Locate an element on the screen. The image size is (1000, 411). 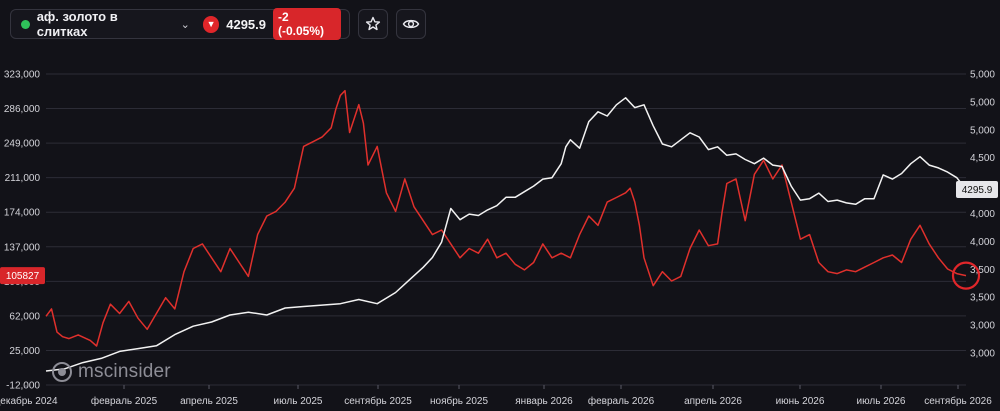
x-tick-label: июнь 2026 is located at coordinates (800, 401).